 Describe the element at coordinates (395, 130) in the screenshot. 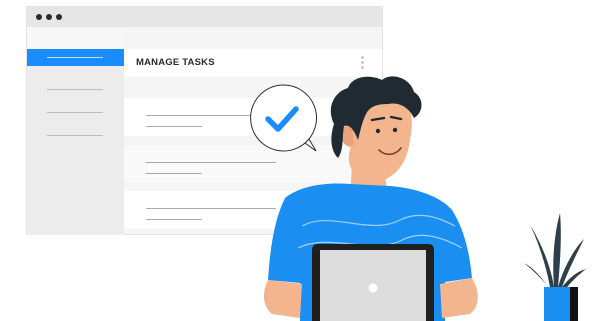

I see `person-eye` at that location.